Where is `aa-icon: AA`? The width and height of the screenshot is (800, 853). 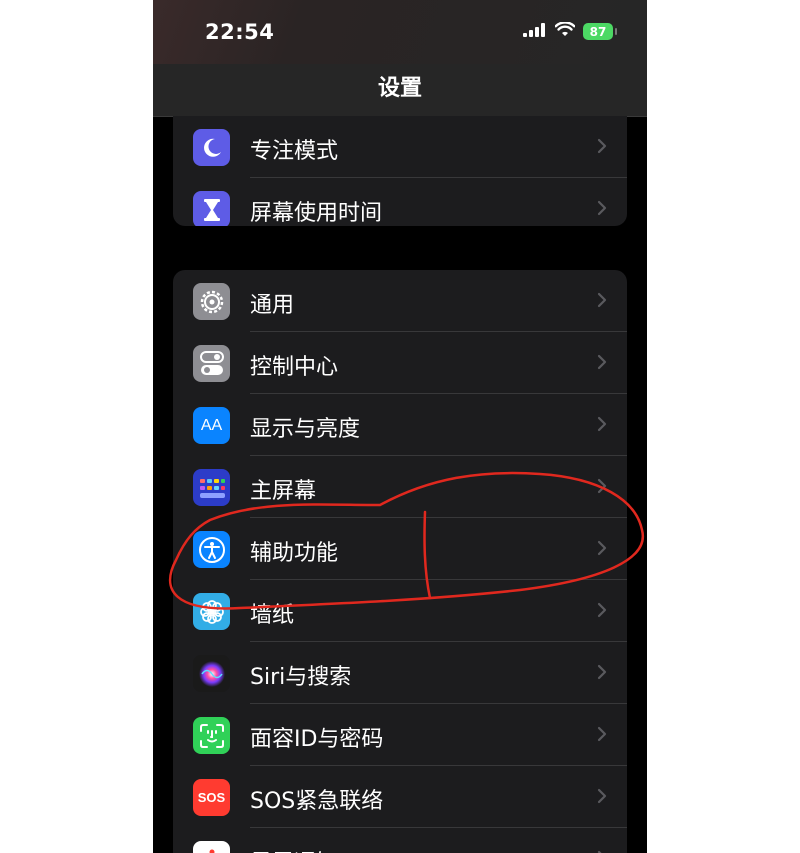
aa-icon: AA is located at coordinates (211, 425).